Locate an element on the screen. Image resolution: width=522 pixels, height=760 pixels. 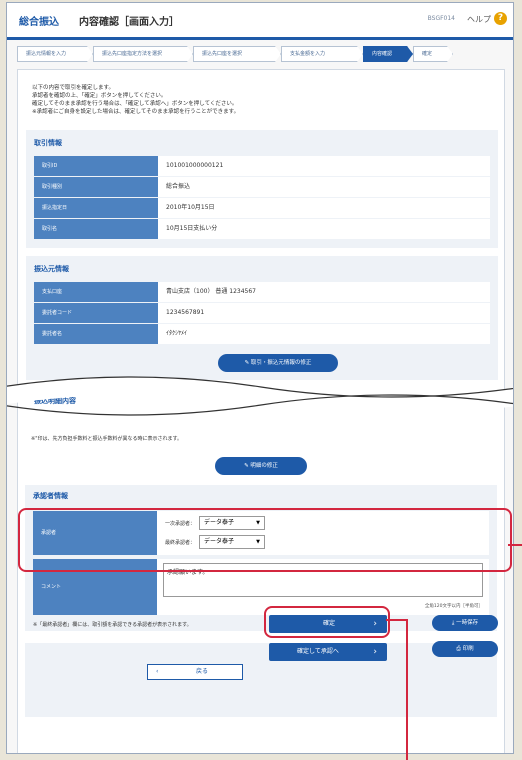
step-5-current: 内容確認 is located at coordinates (388, 54).